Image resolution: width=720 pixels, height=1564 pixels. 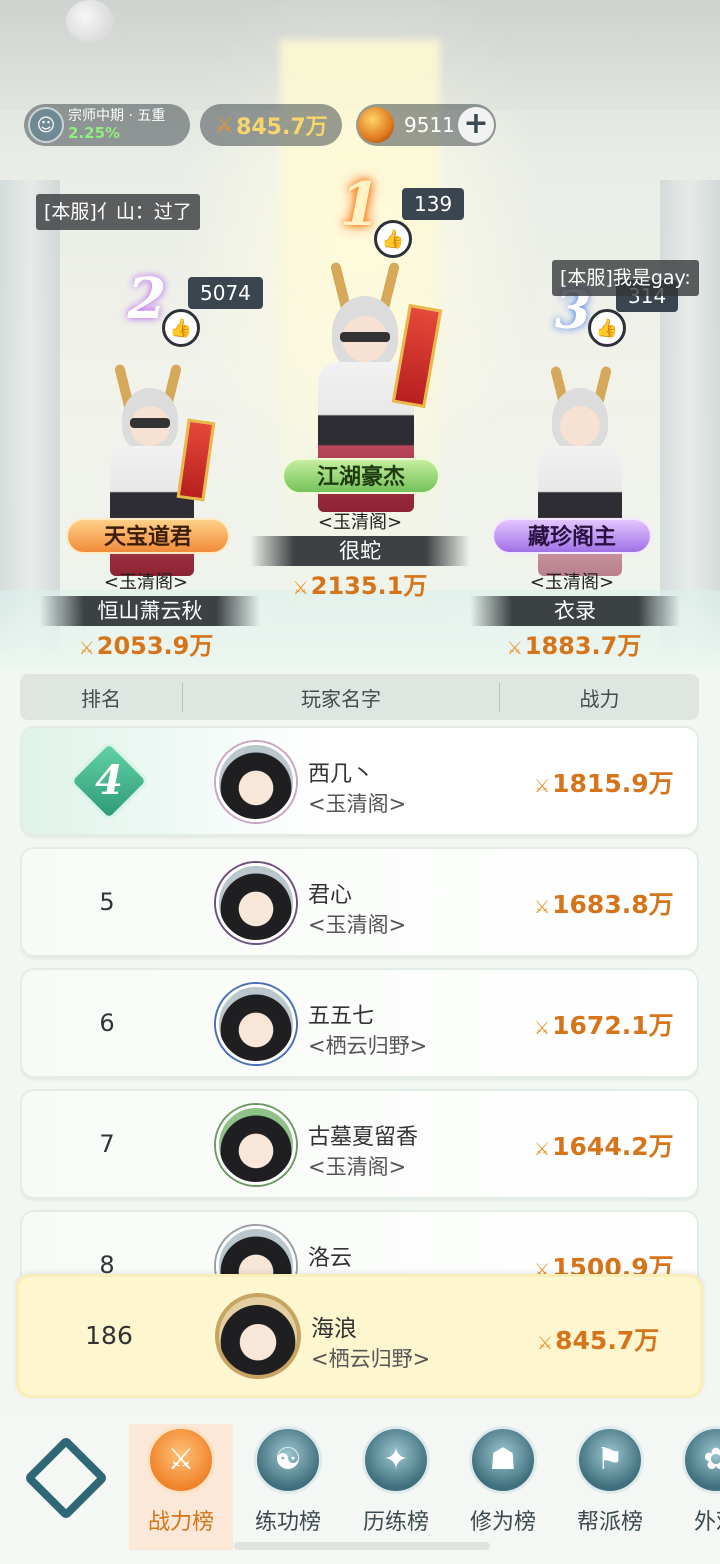 I want to click on title-plate-first: 江湖豪杰, so click(x=361, y=476).